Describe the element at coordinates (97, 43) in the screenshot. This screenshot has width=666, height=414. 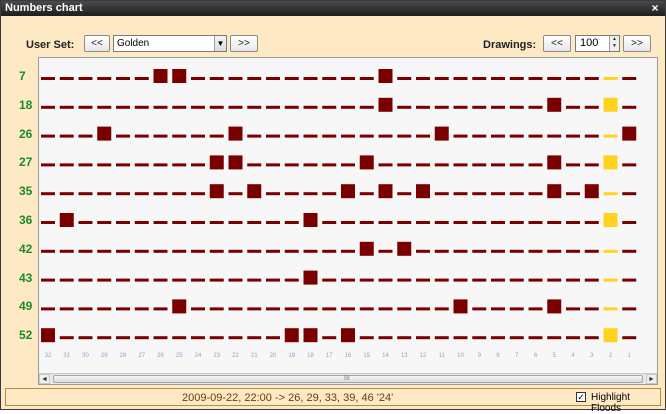
I see `prev-user-set-button: <<` at that location.